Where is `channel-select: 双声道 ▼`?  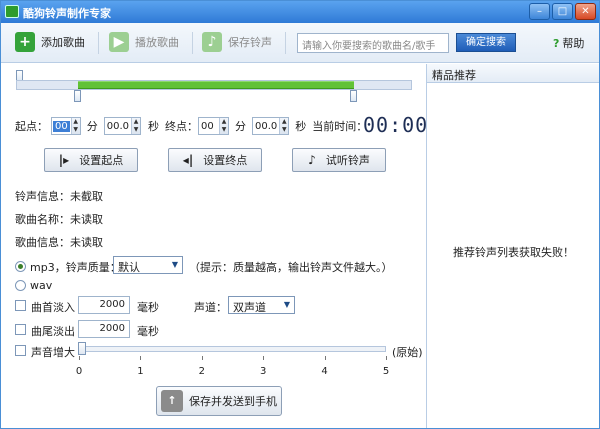
channel-select: 双声道 ▼ is located at coordinates (261, 305).